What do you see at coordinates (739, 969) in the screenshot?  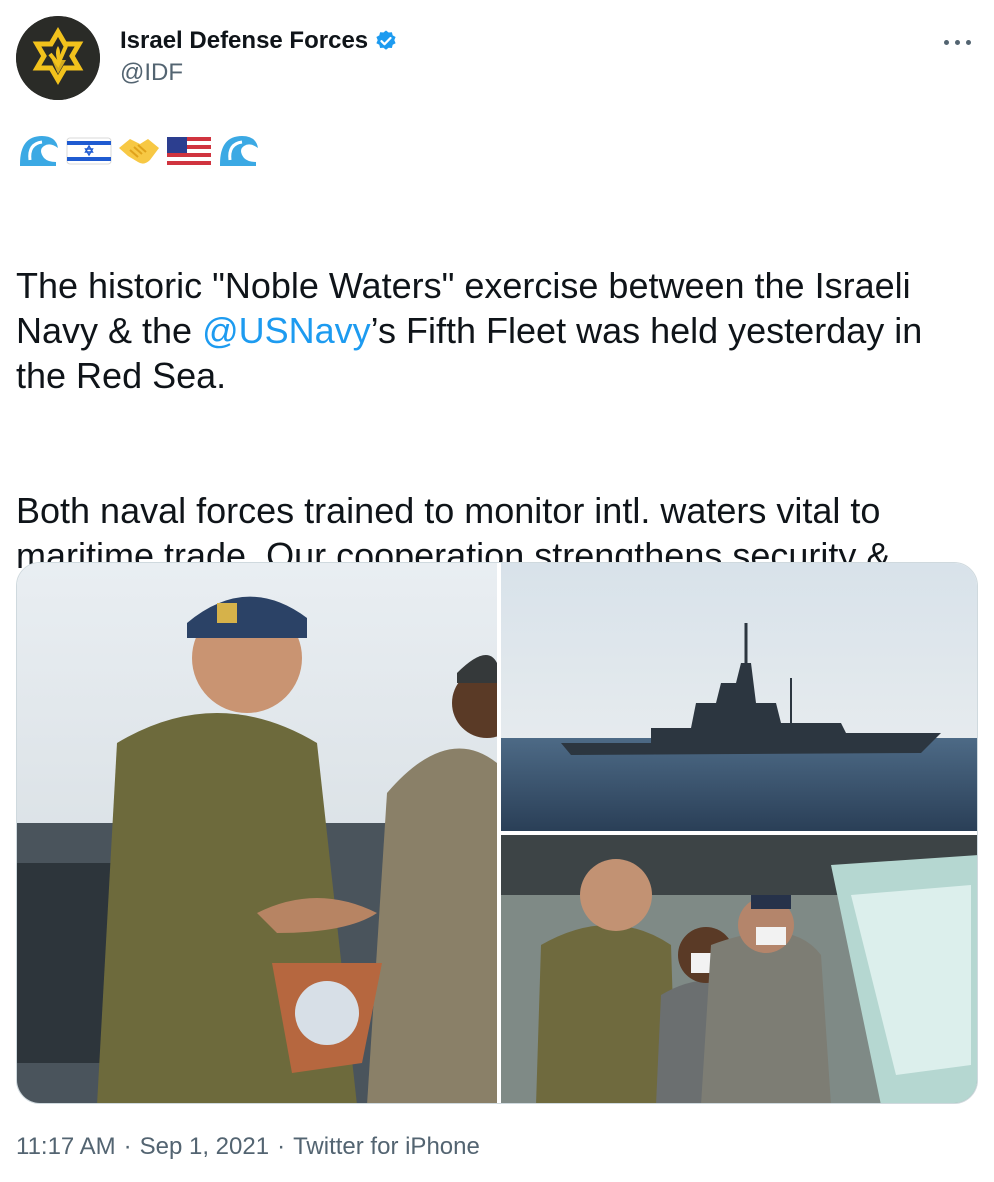 I see `photo-ship-bridge-crew` at bounding box center [739, 969].